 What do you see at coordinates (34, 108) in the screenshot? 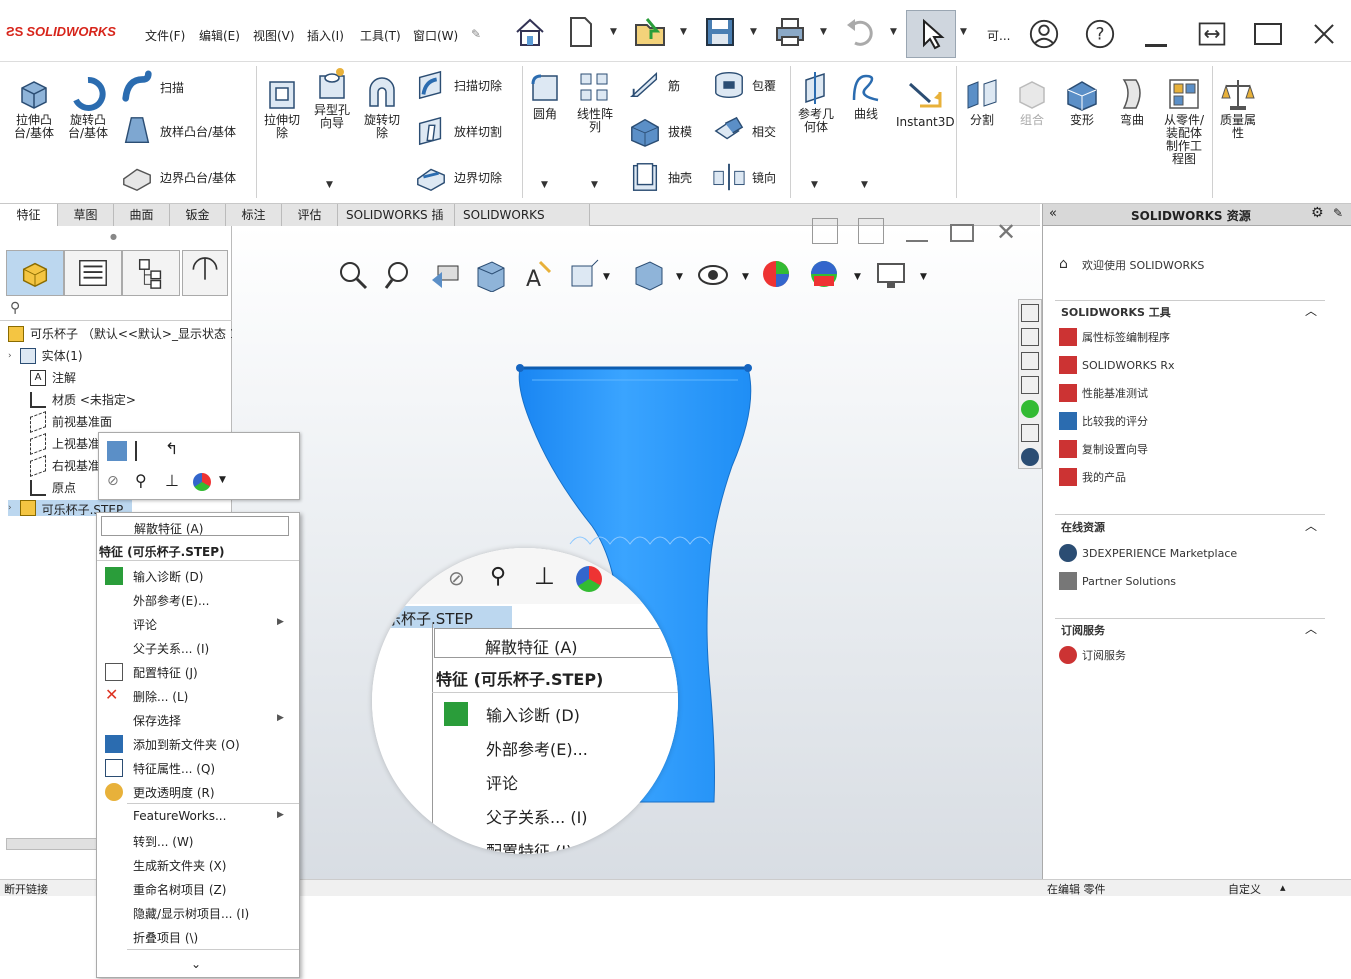
I see `extrude-boss-button: 拉伸凸 台/基体` at bounding box center [34, 108].